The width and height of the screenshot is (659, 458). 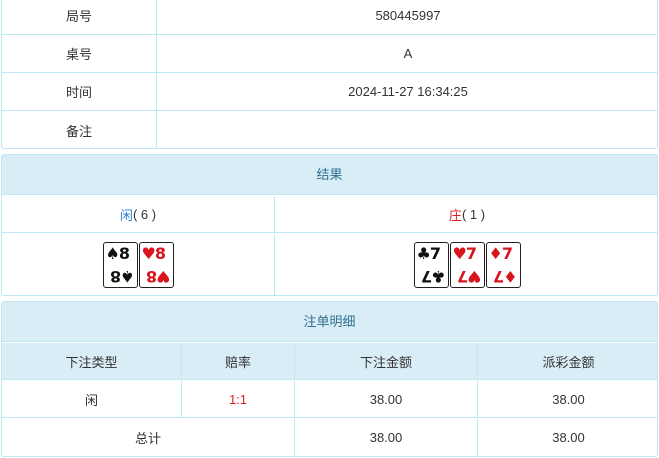 I want to click on player-score: ( 6 ), so click(x=144, y=214).